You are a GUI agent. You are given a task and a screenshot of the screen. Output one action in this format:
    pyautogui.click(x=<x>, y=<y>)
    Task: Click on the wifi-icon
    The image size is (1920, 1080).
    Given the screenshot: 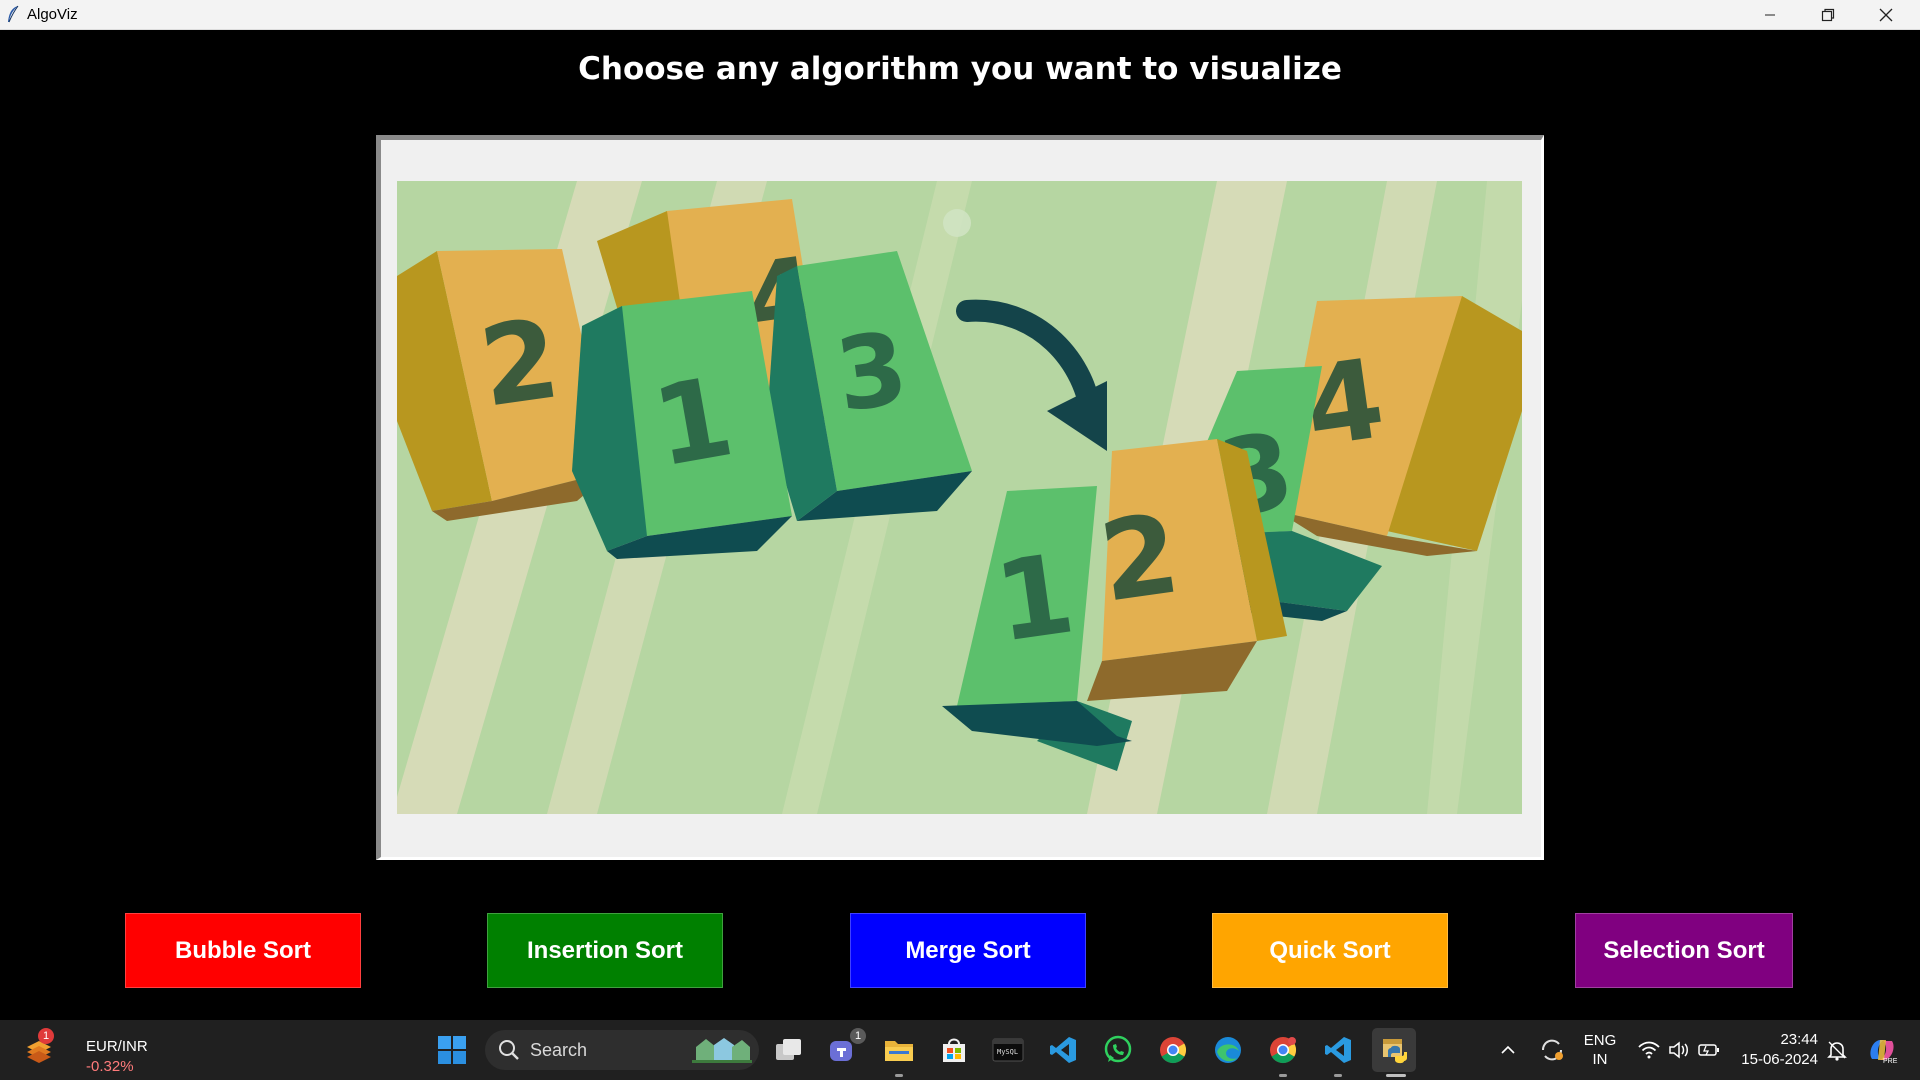 What is the action you would take?
    pyautogui.click(x=1649, y=1050)
    